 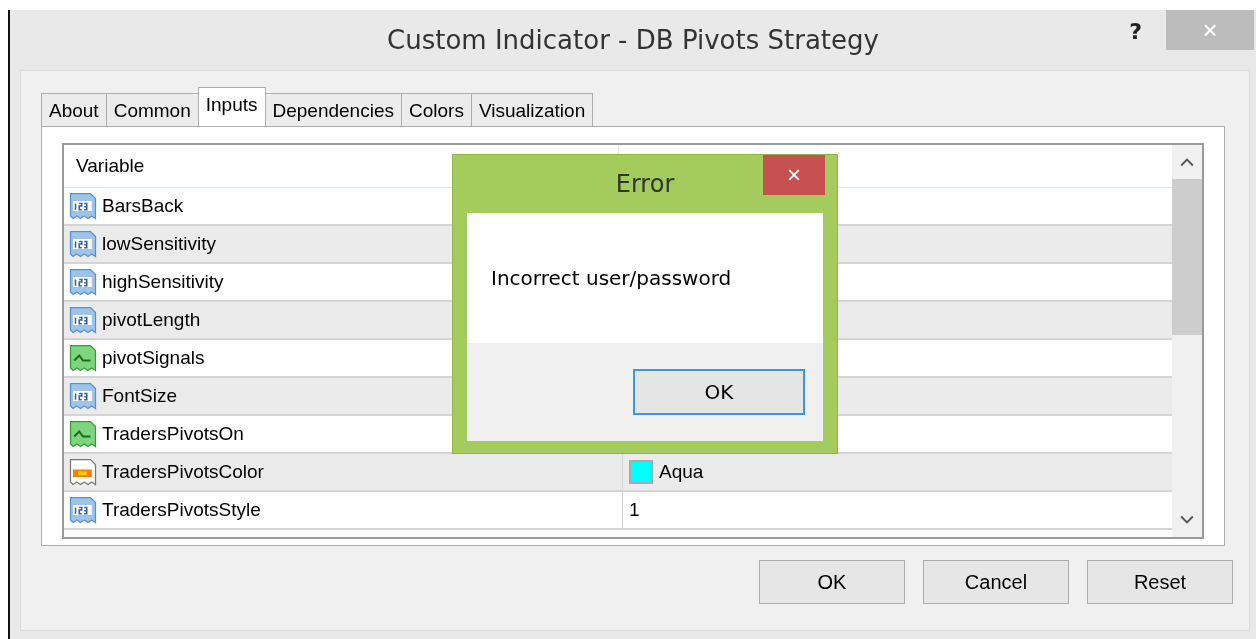 What do you see at coordinates (681, 472) in the screenshot?
I see `variable-value: Aqua` at bounding box center [681, 472].